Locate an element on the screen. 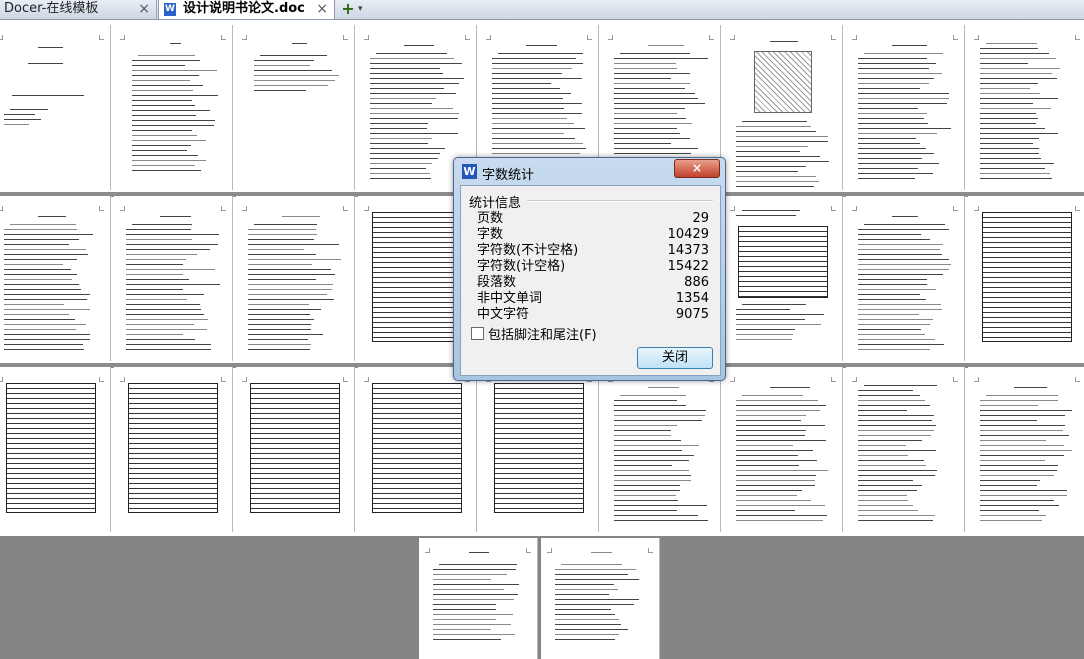  section-divider is located at coordinates (620, 201).